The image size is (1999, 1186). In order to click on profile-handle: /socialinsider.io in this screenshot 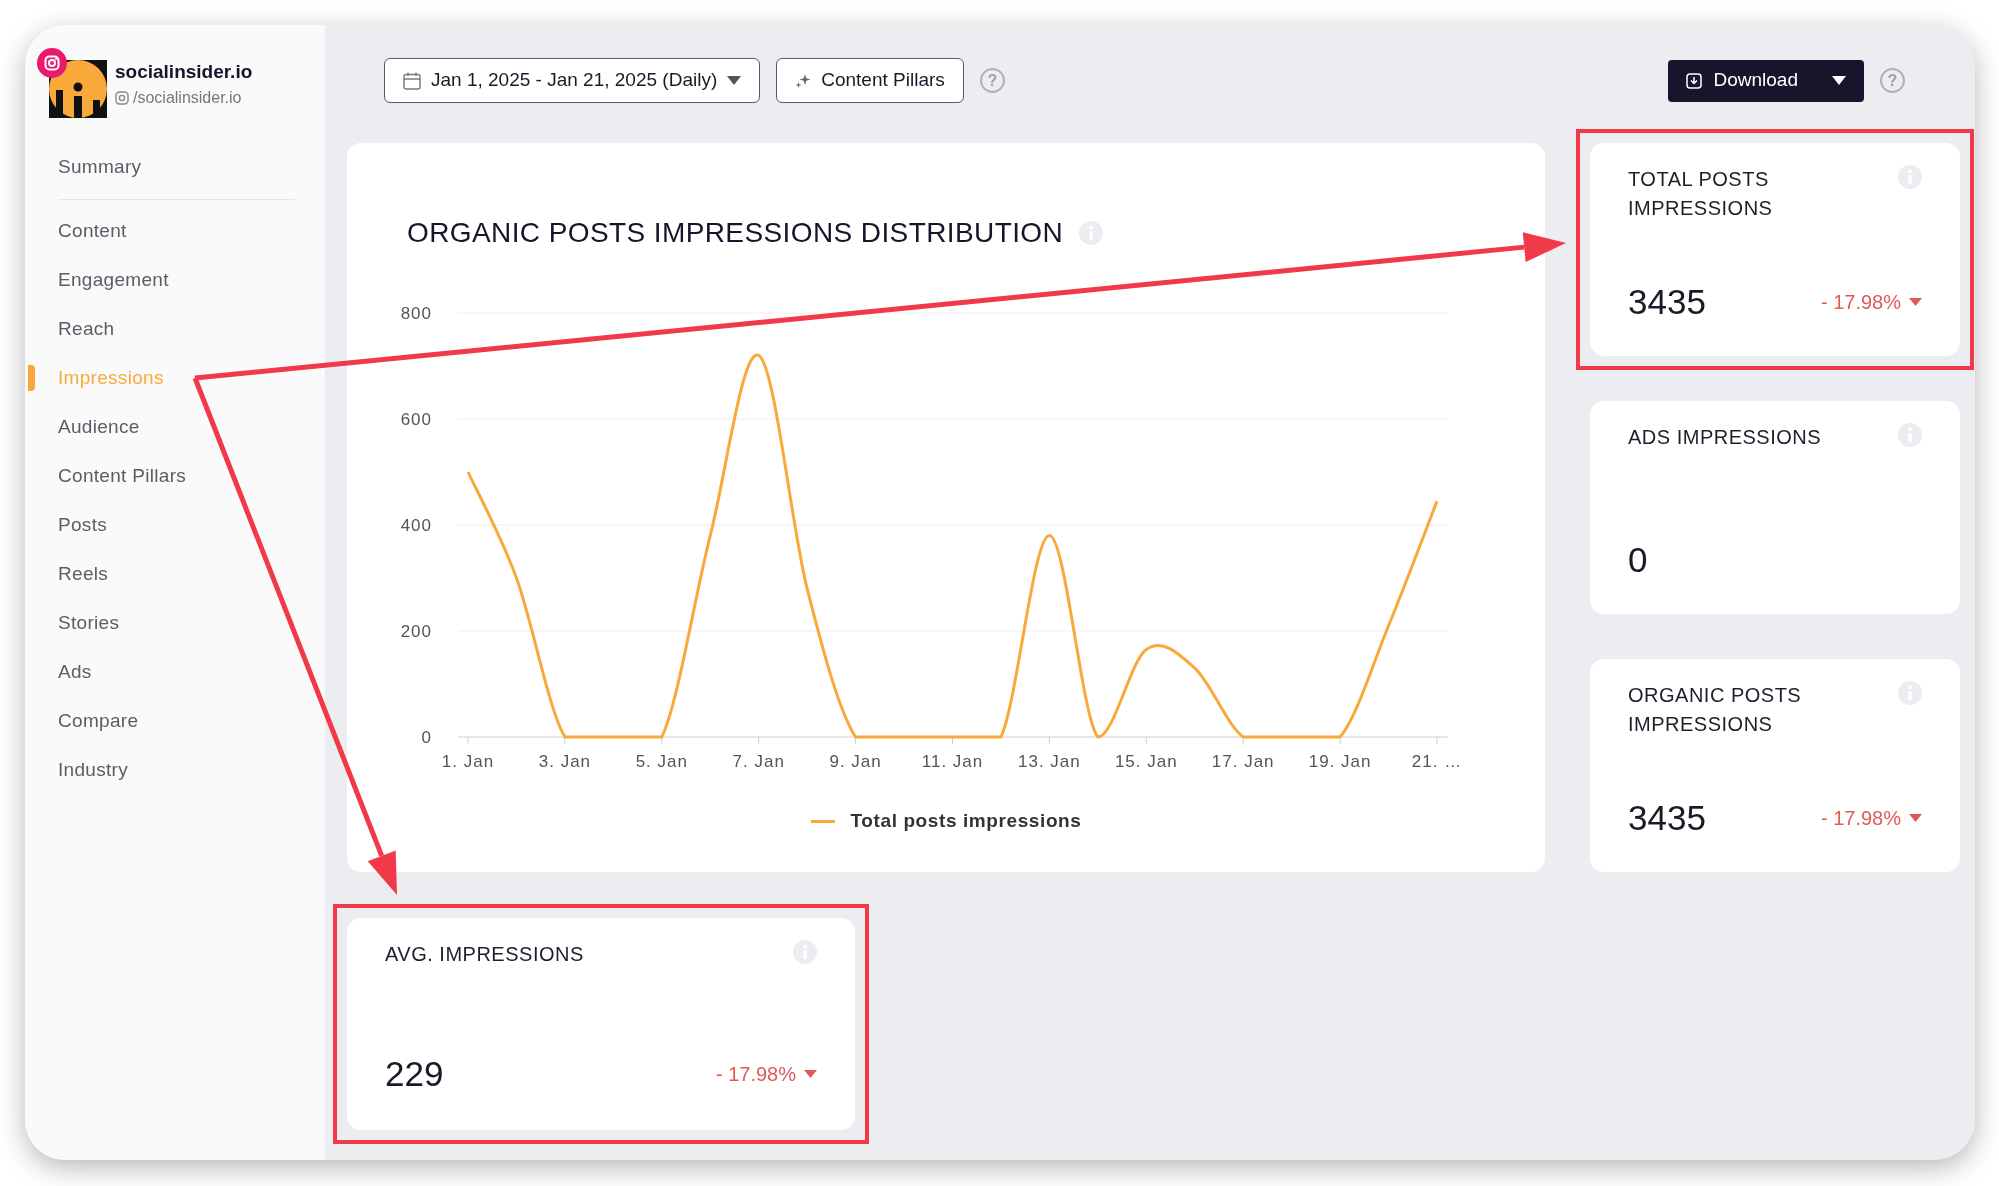, I will do `click(187, 98)`.